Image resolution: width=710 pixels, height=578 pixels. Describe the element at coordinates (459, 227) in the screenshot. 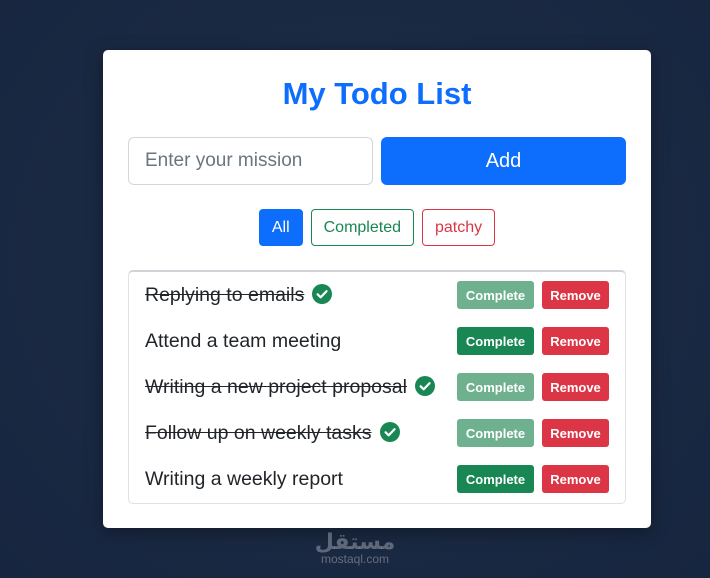

I see `filter-patchy-button: patchy` at that location.